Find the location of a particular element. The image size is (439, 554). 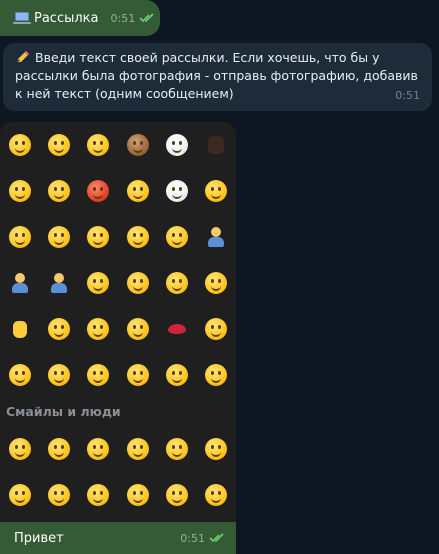

loudly-crying-face-icon is located at coordinates (137, 329).